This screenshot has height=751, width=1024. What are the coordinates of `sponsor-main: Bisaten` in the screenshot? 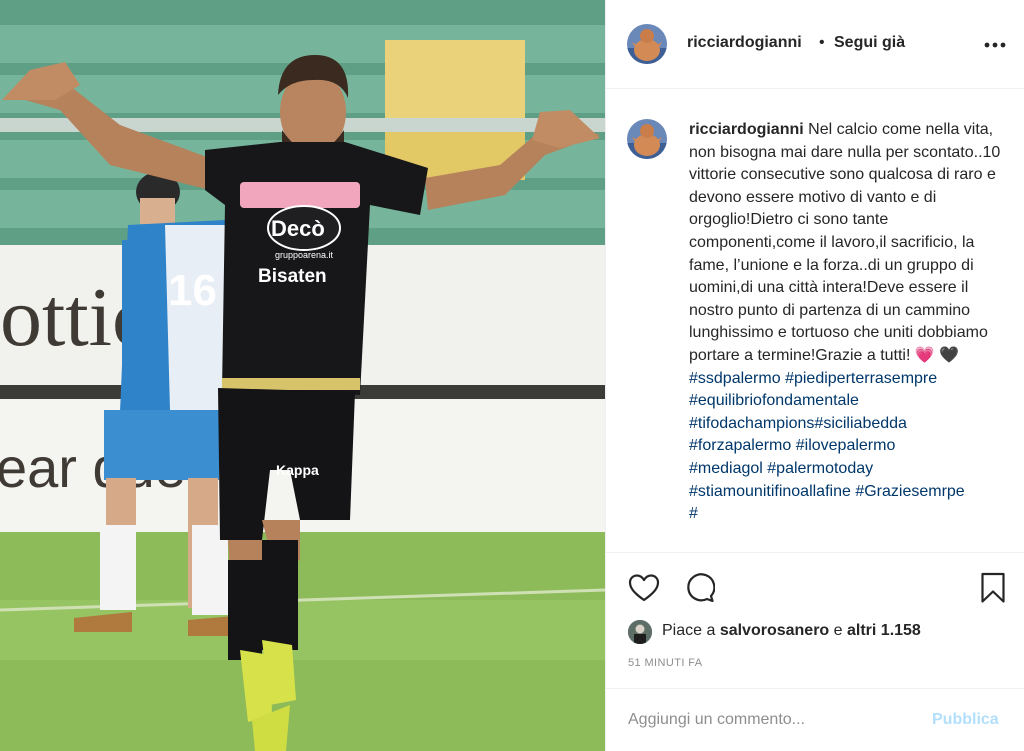 It's located at (292, 276).